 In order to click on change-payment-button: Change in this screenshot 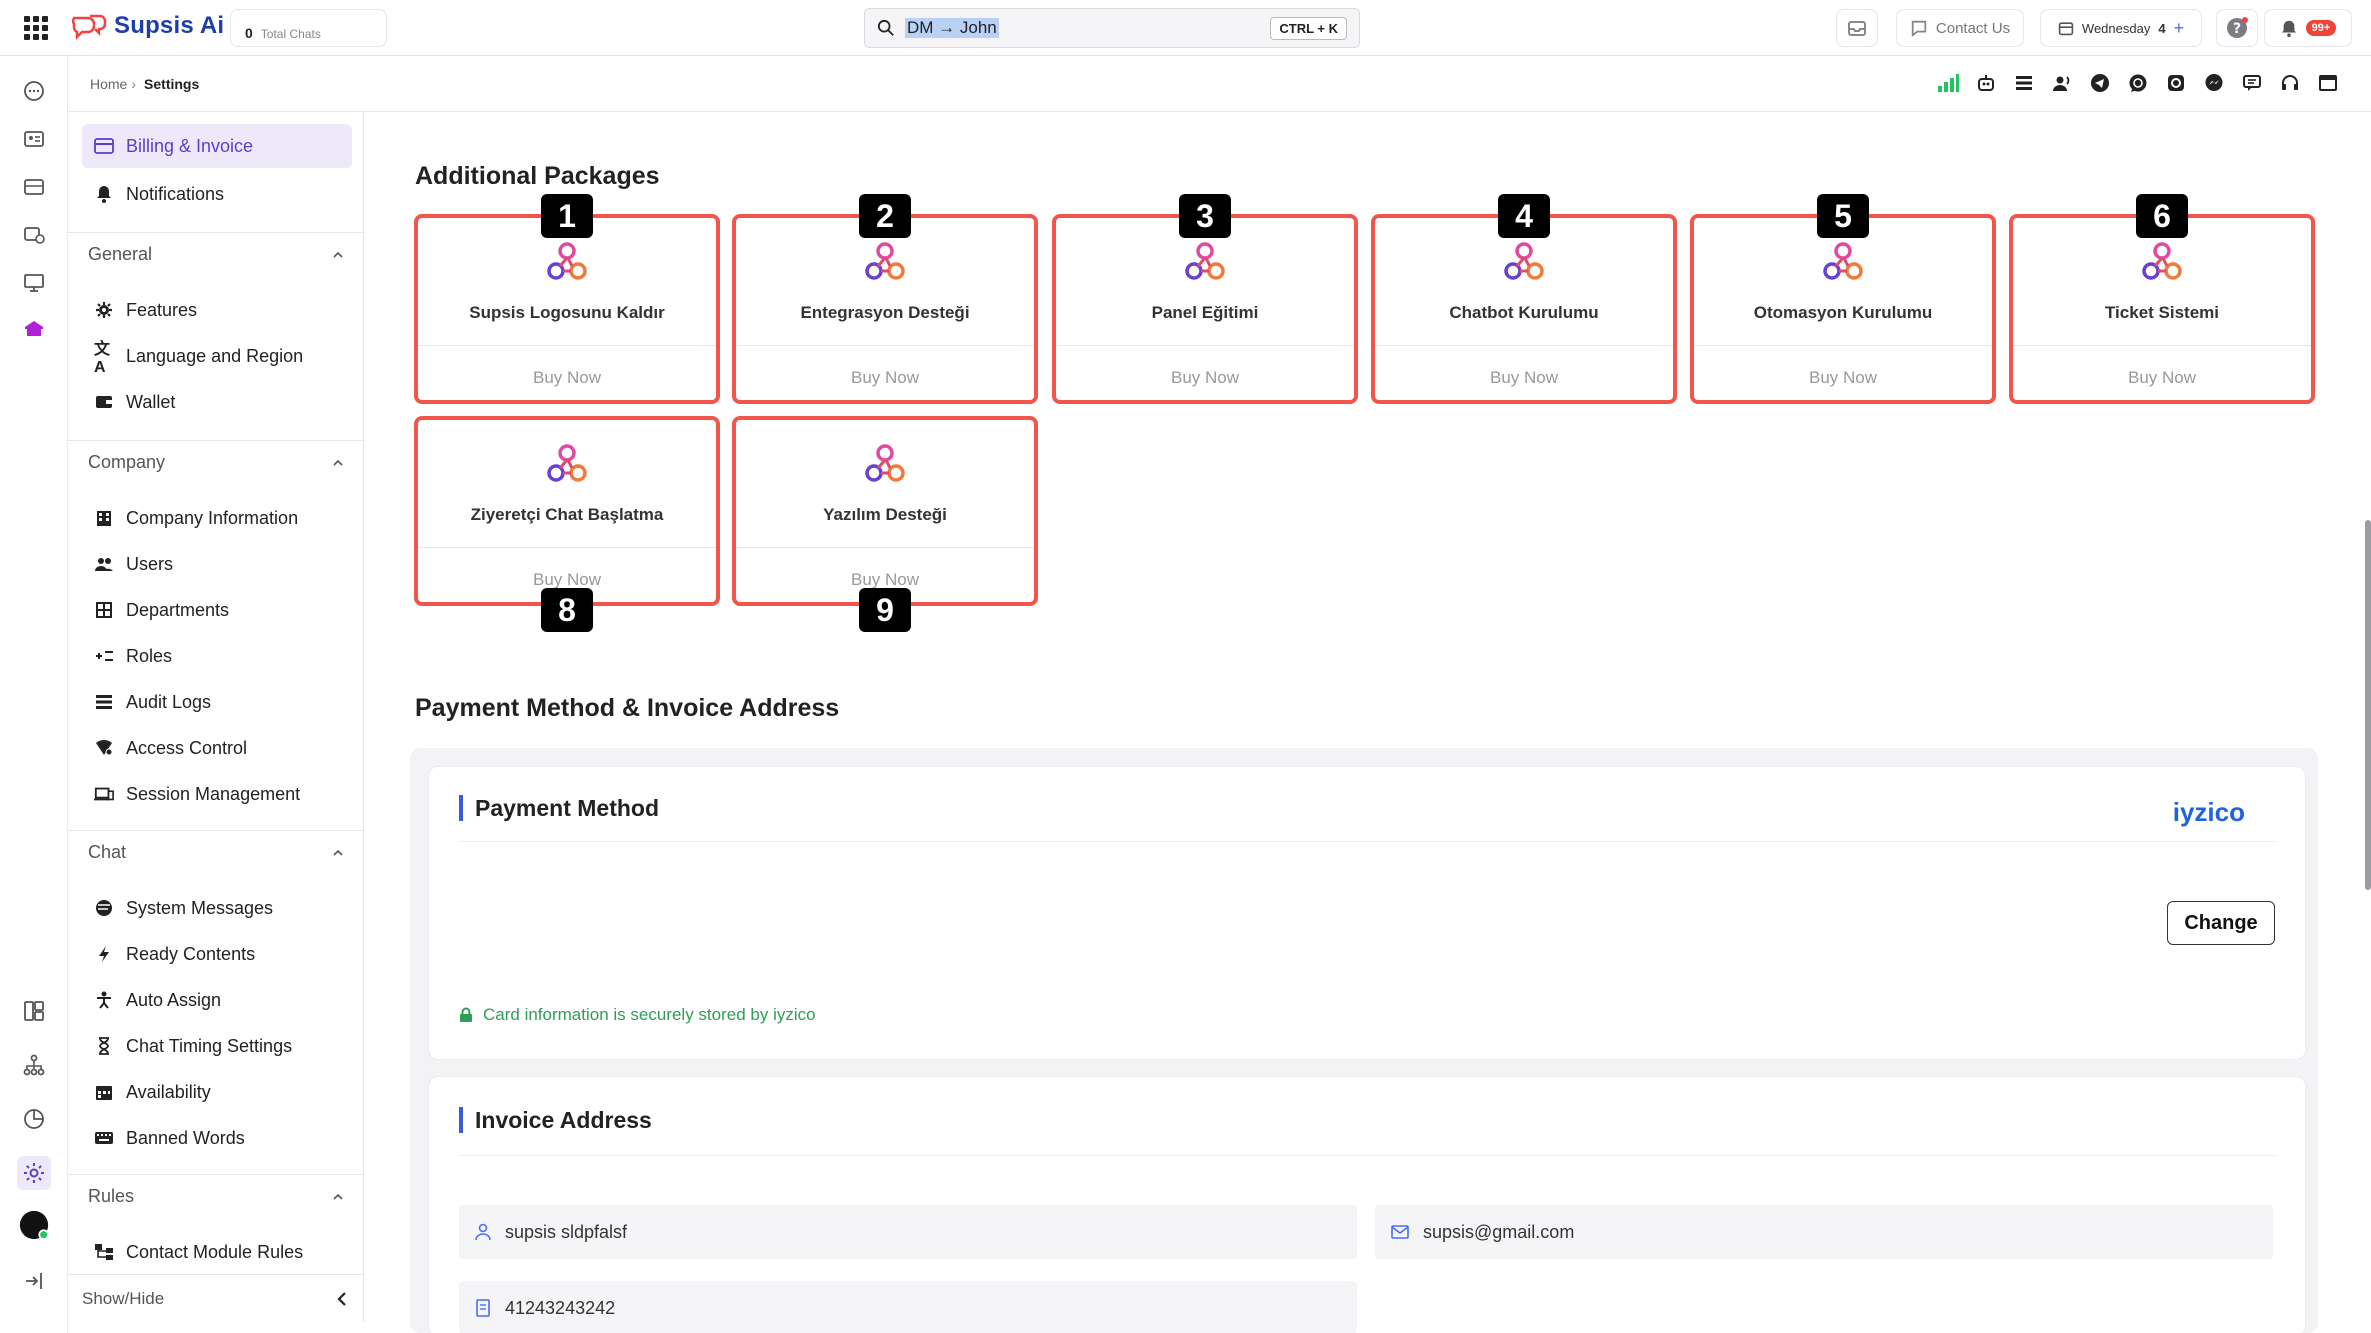, I will do `click(2221, 923)`.